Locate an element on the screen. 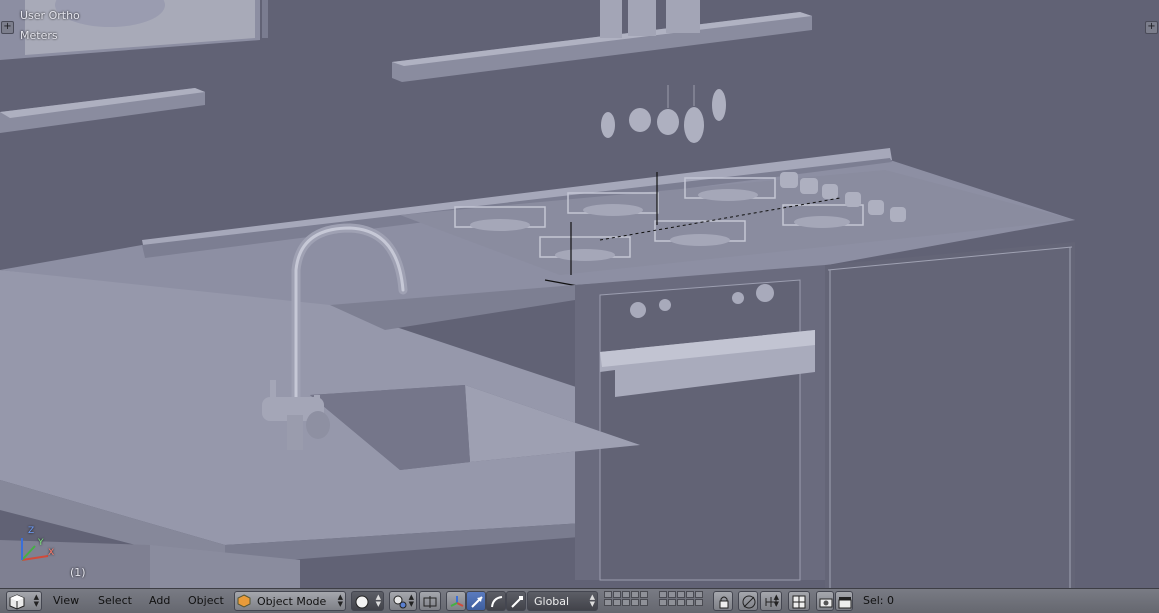  orientation-label: Global is located at coordinates (552, 601).